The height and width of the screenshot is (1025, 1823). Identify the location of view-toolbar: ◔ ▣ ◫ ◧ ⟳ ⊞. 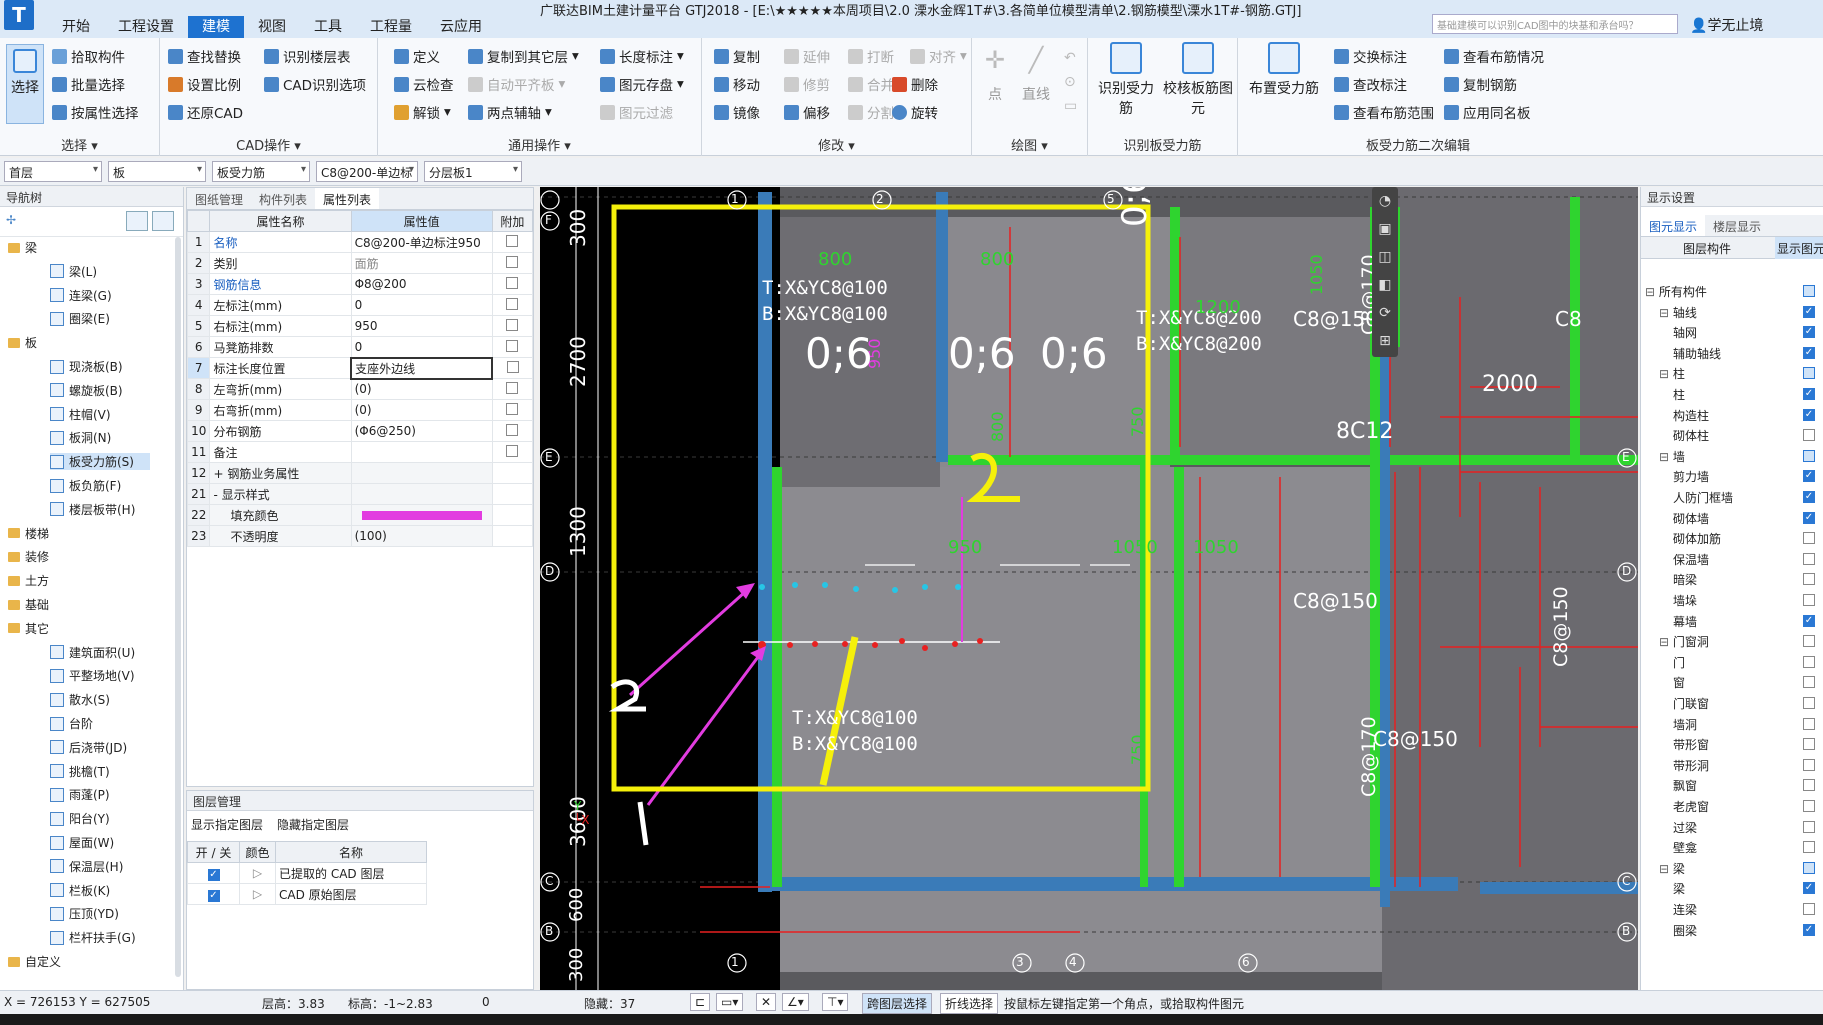
(1385, 272).